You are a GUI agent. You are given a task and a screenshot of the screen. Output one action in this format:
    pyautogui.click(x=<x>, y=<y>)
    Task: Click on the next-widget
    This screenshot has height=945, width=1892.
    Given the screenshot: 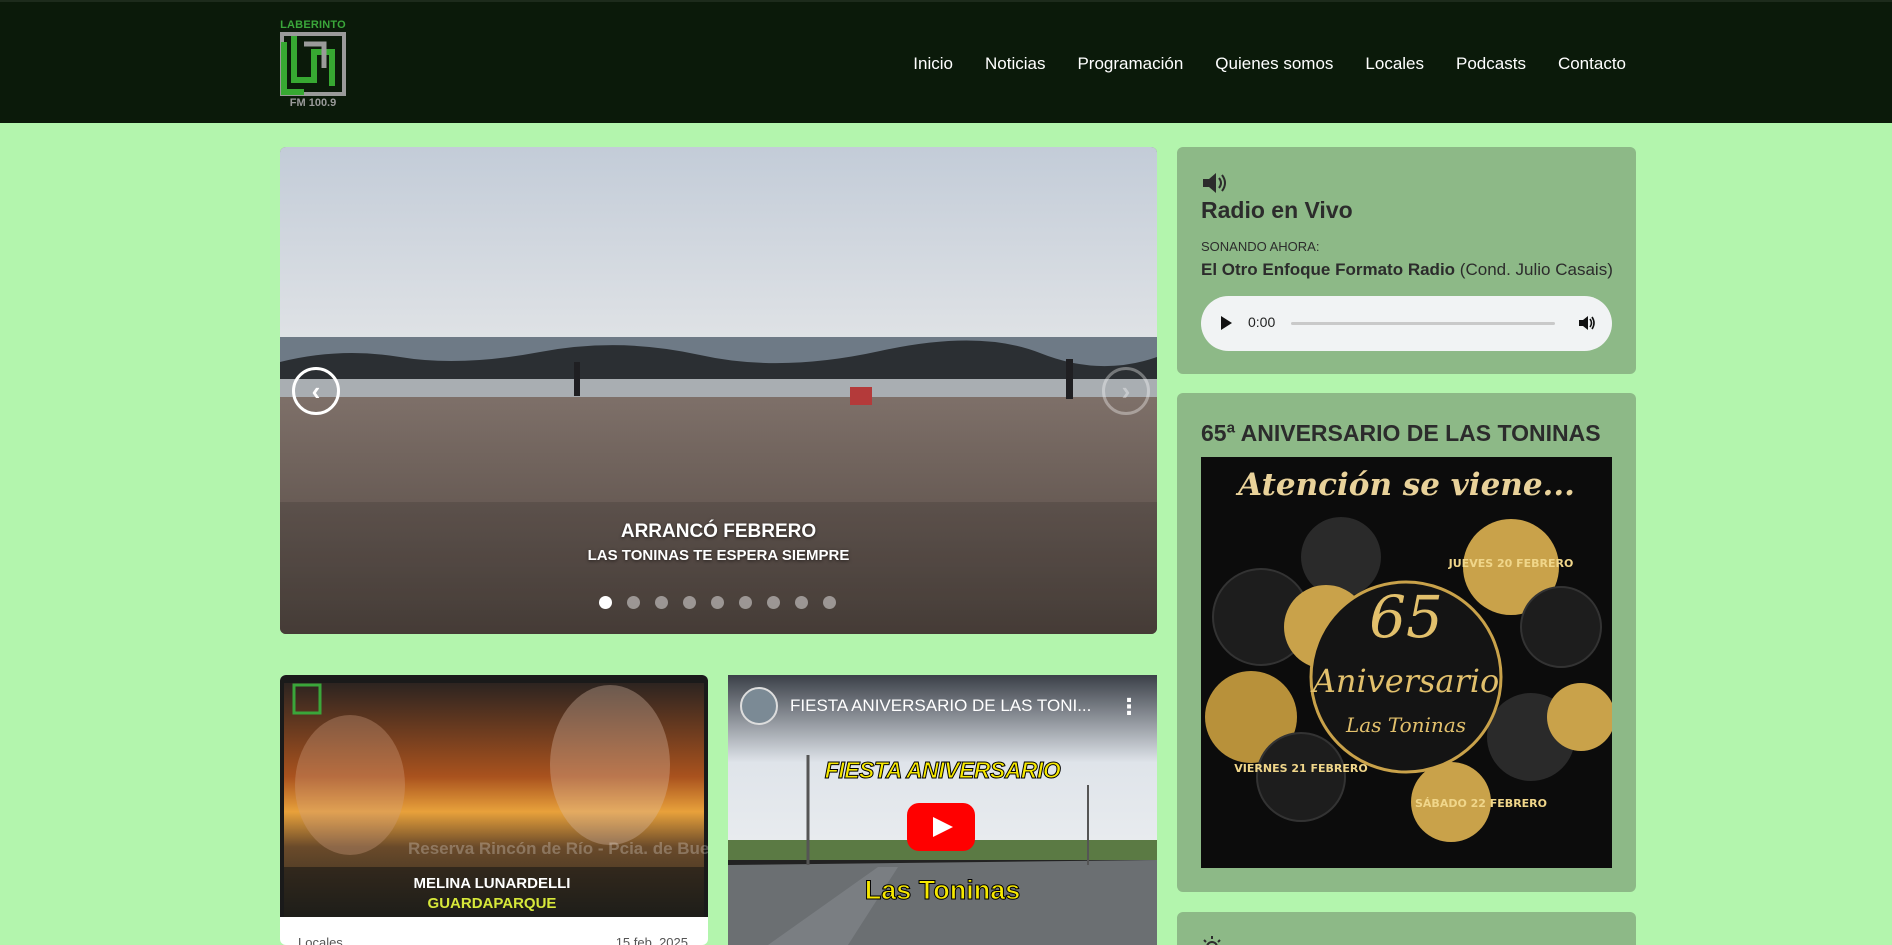 What is the action you would take?
    pyautogui.click(x=1406, y=928)
    